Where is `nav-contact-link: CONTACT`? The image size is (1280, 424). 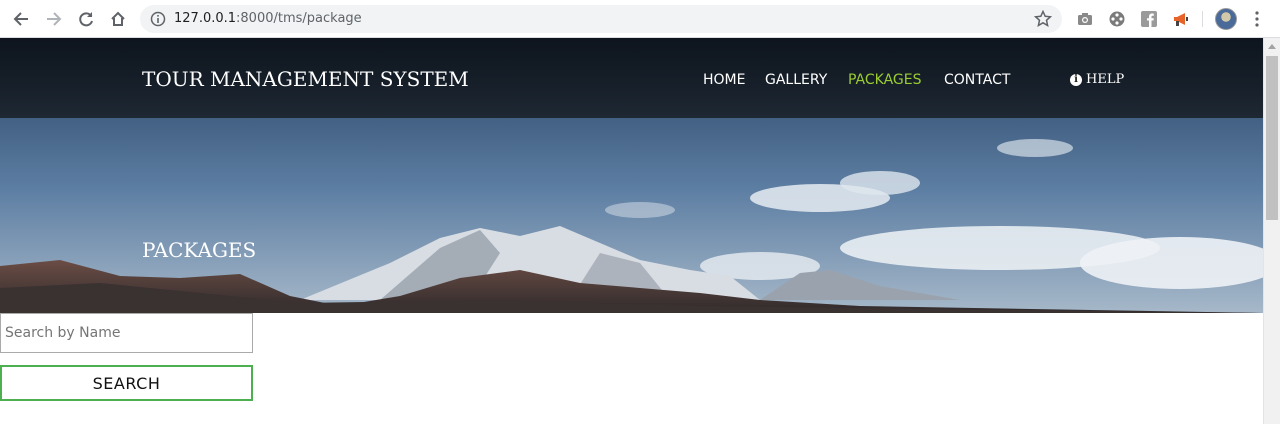 nav-contact-link: CONTACT is located at coordinates (977, 80).